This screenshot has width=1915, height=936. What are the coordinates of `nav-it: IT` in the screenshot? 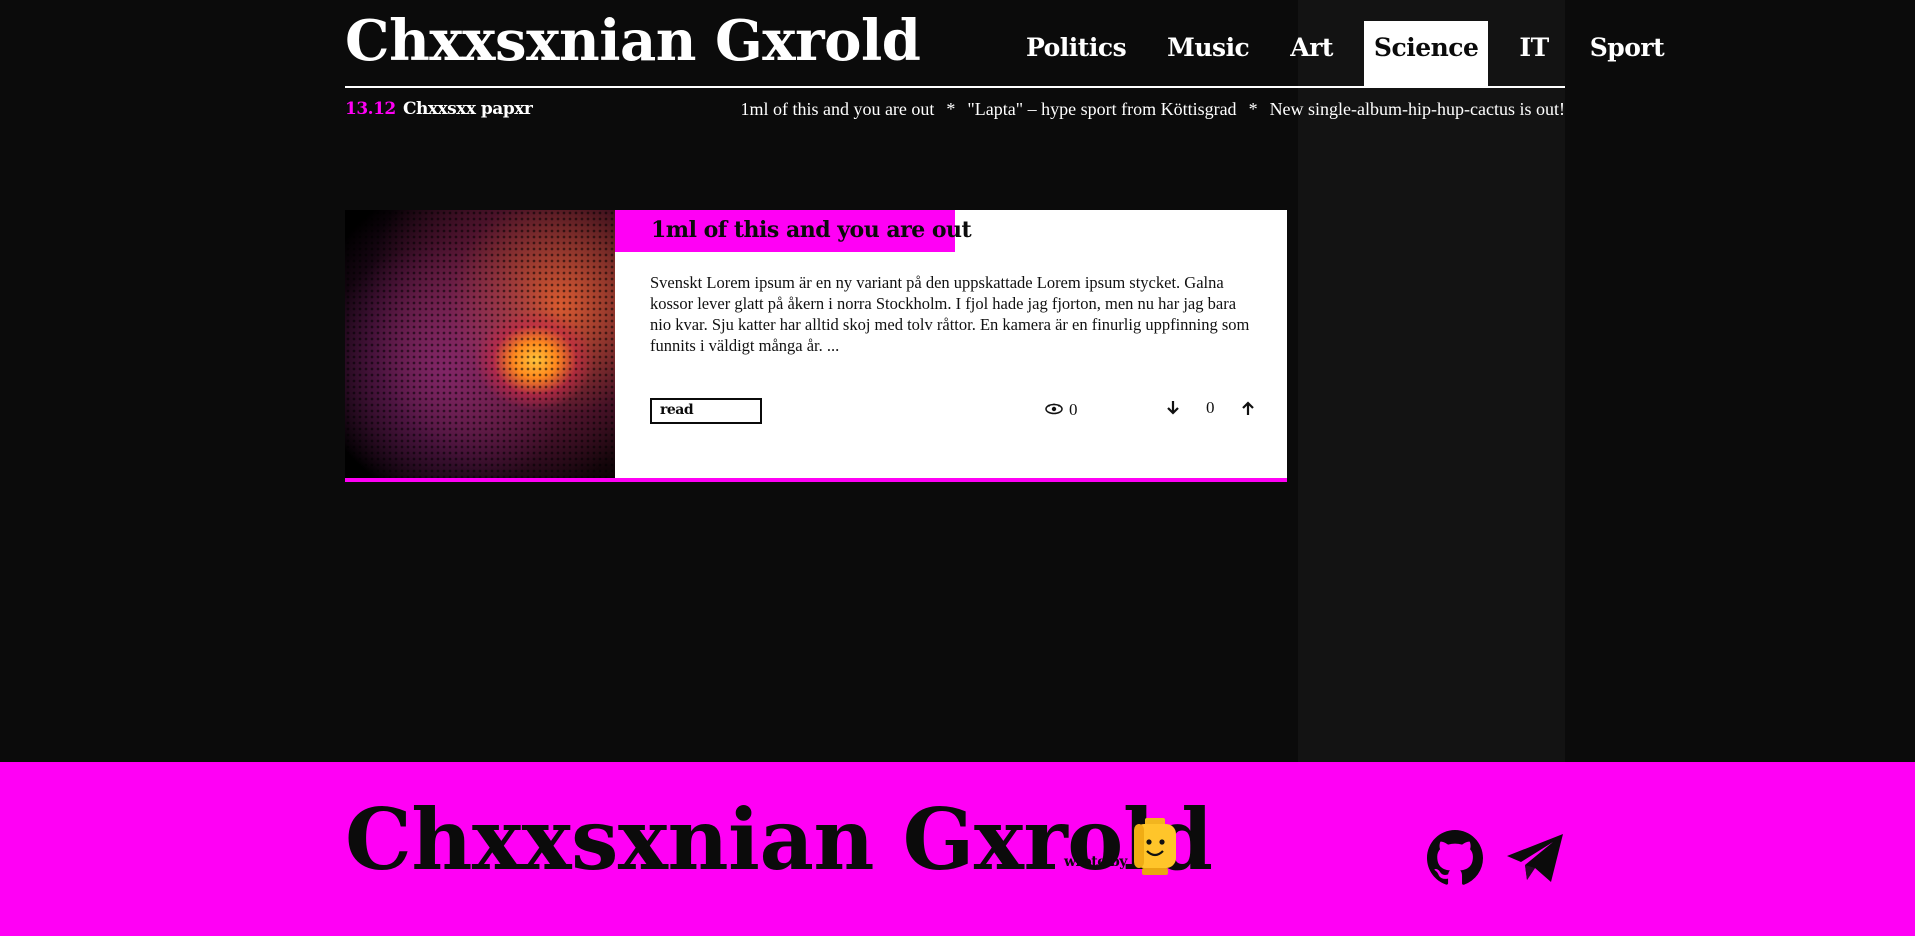 It's located at (1533, 54).